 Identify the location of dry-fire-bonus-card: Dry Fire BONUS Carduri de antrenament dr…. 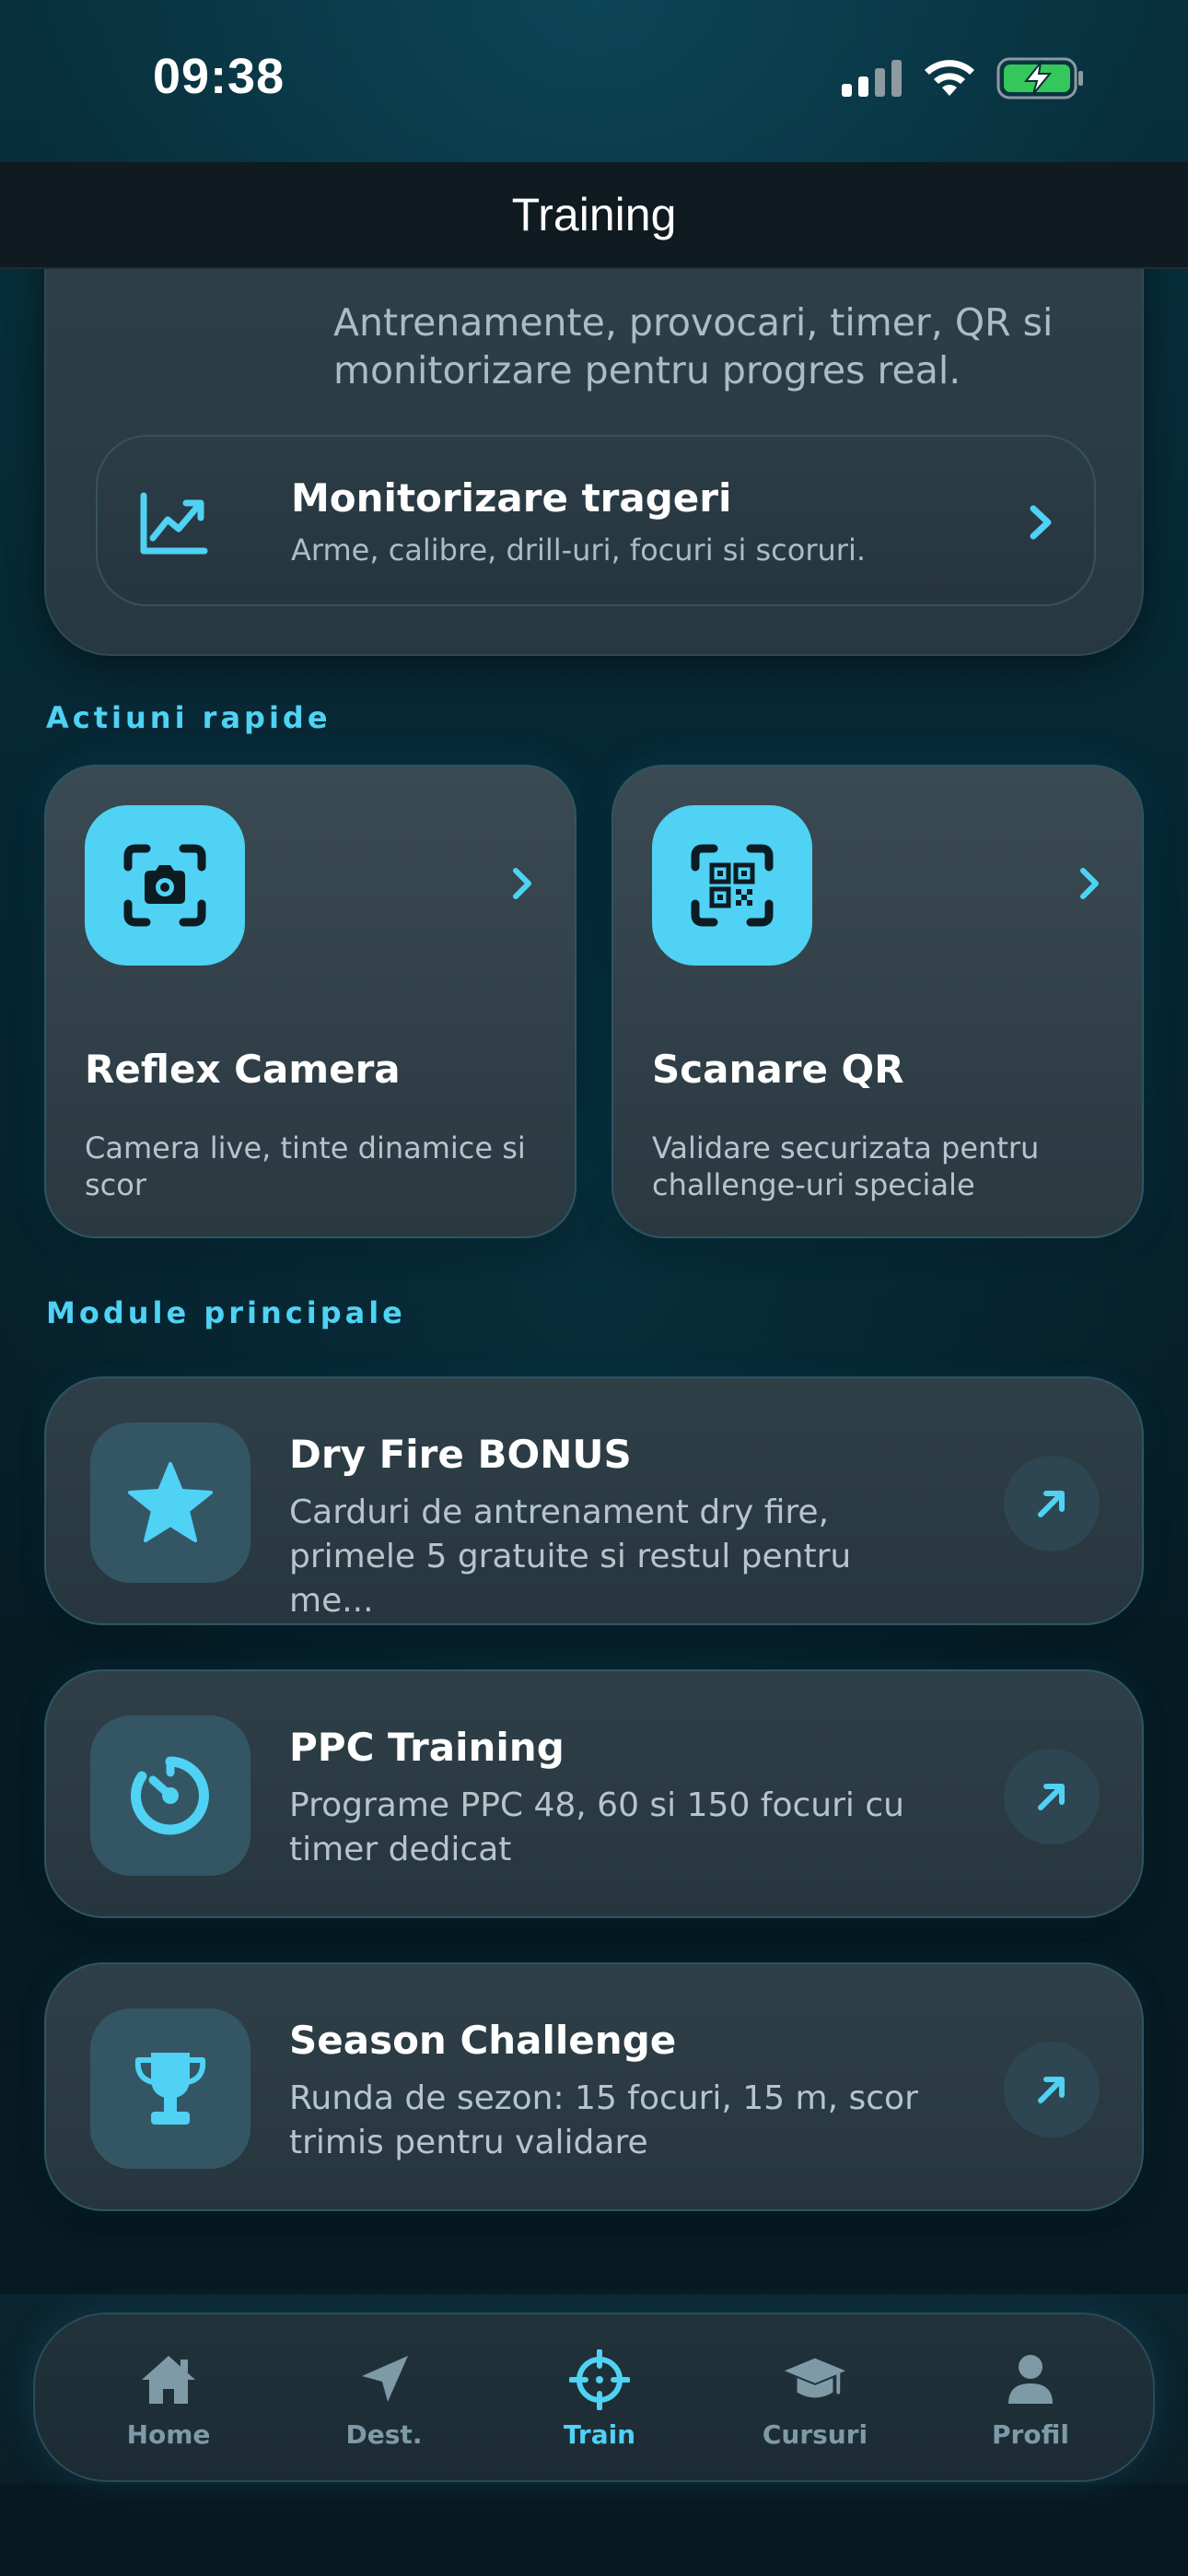
(594, 1500).